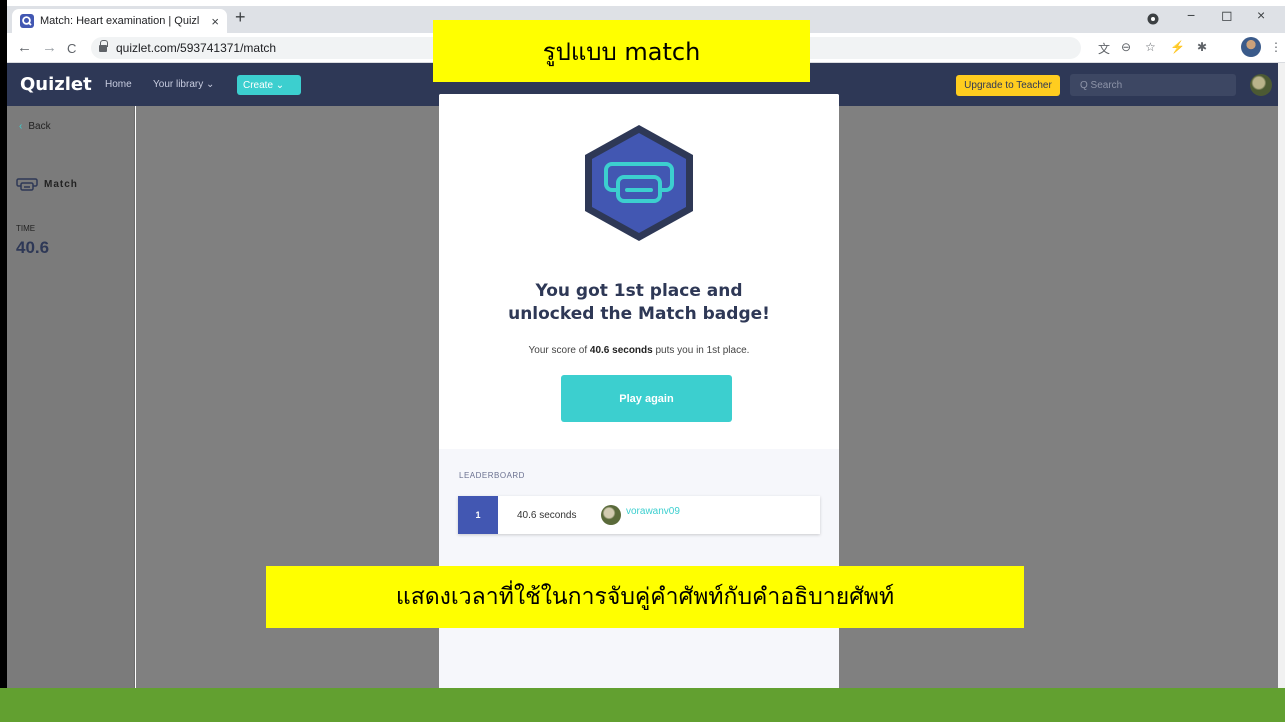 The height and width of the screenshot is (722, 1285). What do you see at coordinates (639, 291) in the screenshot?
I see `headline-line-1: You got 1st place and` at bounding box center [639, 291].